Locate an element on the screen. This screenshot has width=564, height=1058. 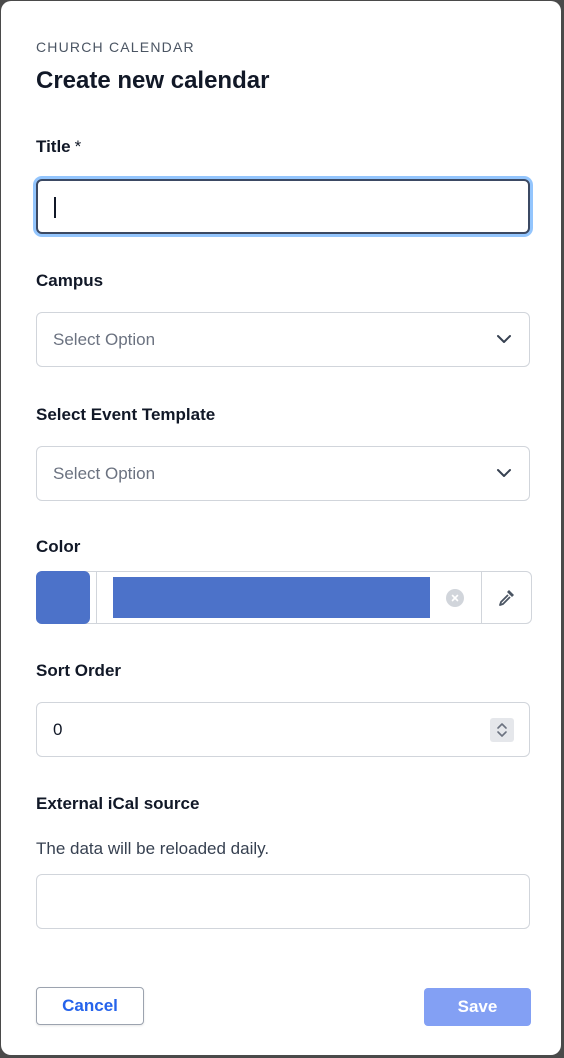
required-mark: * is located at coordinates (78, 146).